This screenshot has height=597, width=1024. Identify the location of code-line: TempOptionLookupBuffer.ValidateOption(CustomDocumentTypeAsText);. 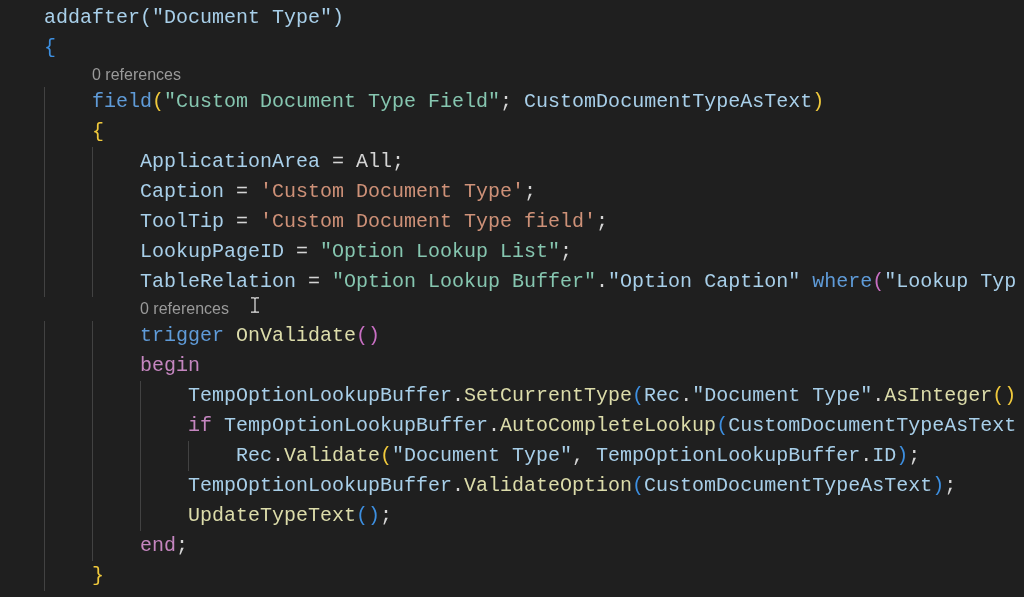
(572, 486).